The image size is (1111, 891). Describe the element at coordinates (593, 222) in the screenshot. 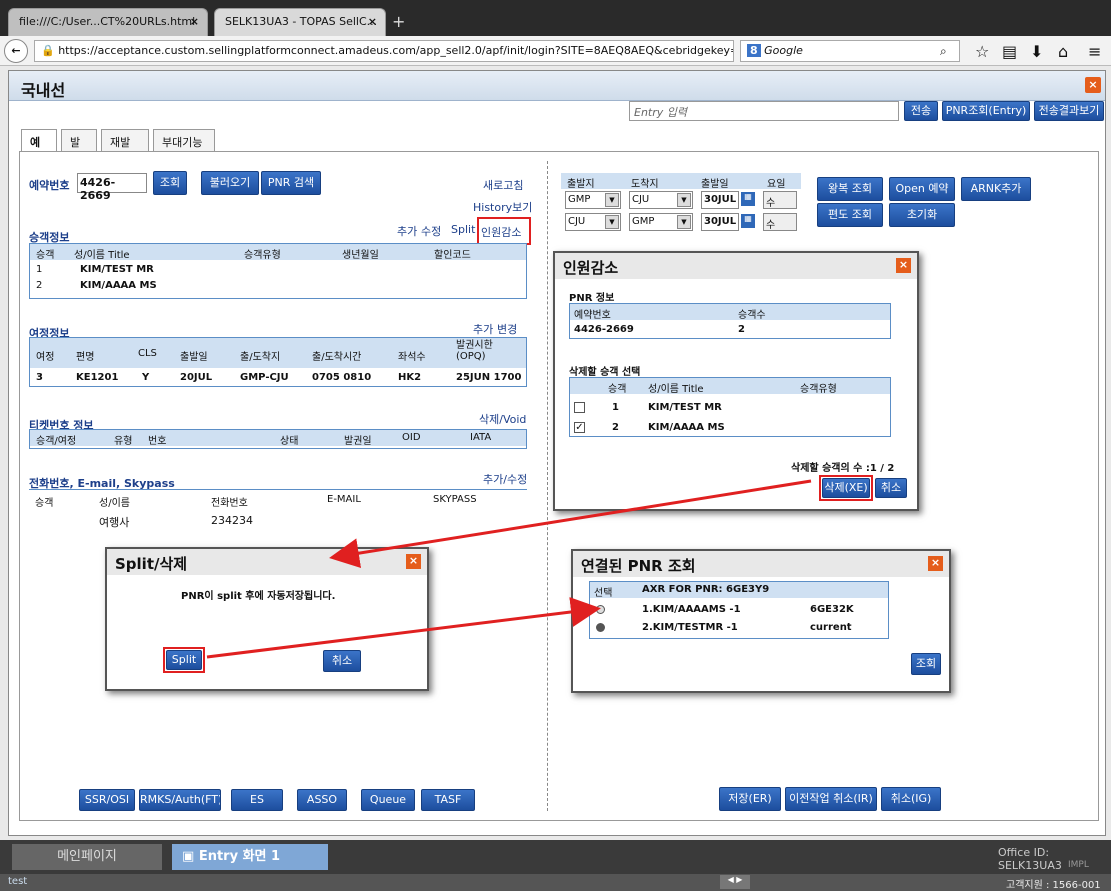

I see `origin-select: CJU ▼` at that location.